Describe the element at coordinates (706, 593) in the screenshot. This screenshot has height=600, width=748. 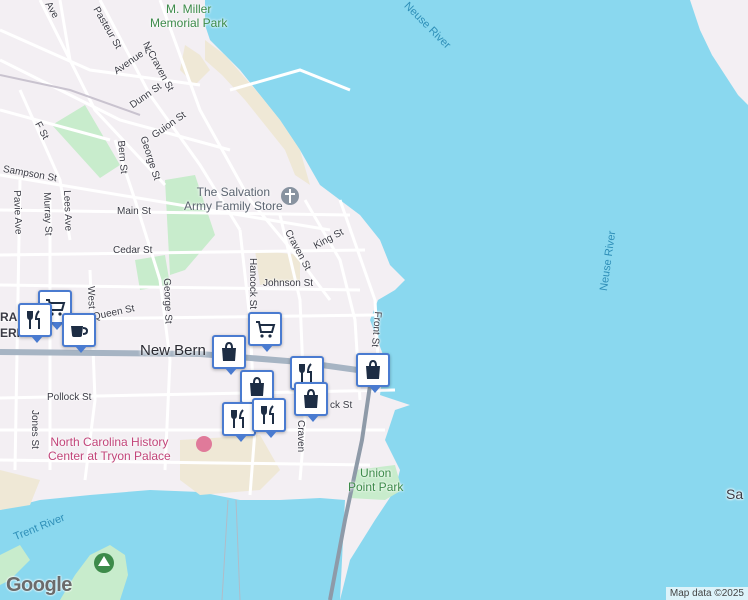
I see `map-attribution: Map data ©2025` at that location.